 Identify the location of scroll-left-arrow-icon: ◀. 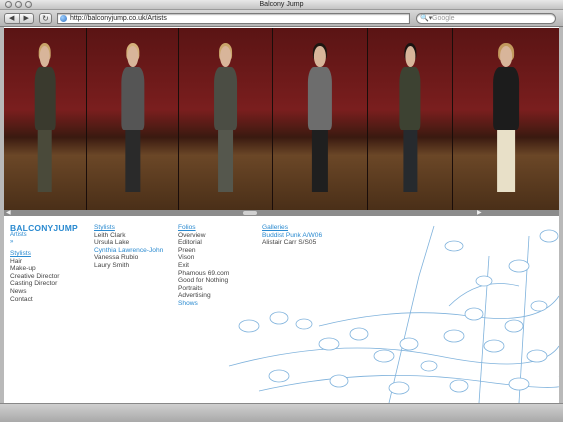
(8, 212).